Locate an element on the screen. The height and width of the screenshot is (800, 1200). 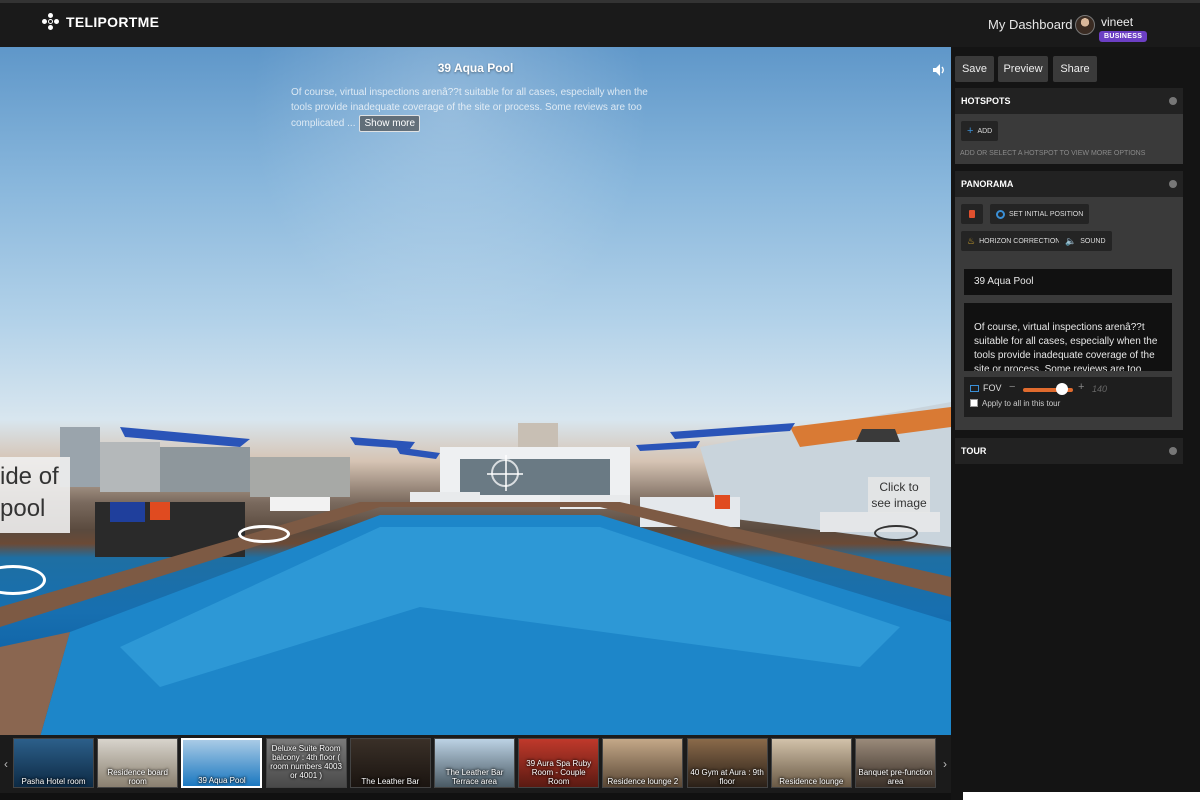
top-bar: TELIPORTME My Dashboard vineet BUSINESS is located at coordinates (600, 23).